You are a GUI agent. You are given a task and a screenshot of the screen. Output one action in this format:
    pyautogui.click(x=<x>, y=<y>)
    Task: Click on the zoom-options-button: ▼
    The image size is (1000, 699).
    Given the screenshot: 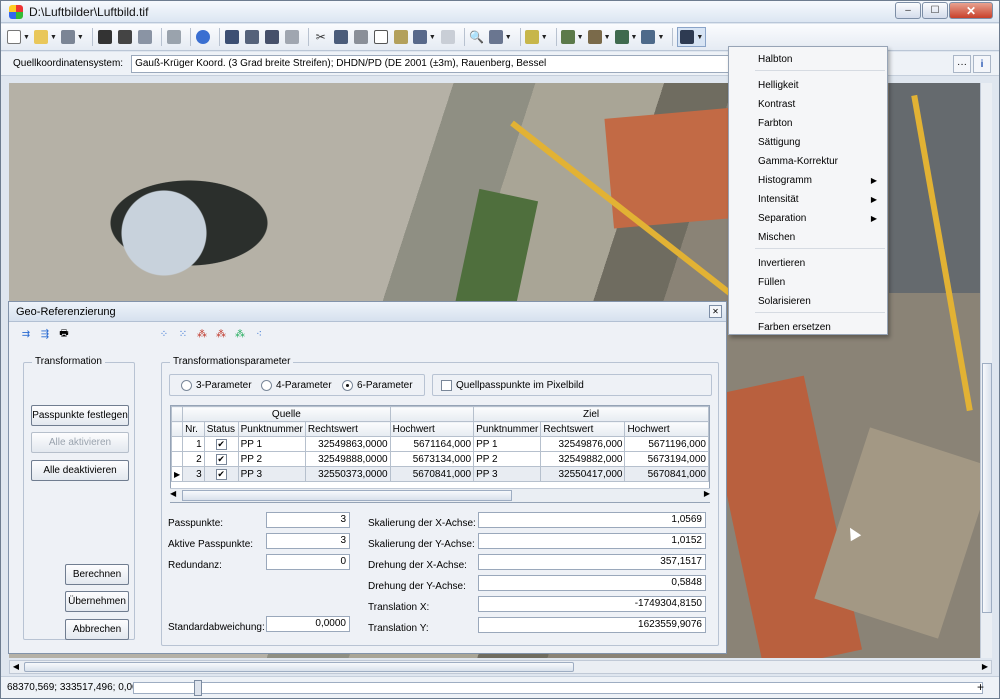 What is the action you would take?
    pyautogui.click(x=500, y=37)
    